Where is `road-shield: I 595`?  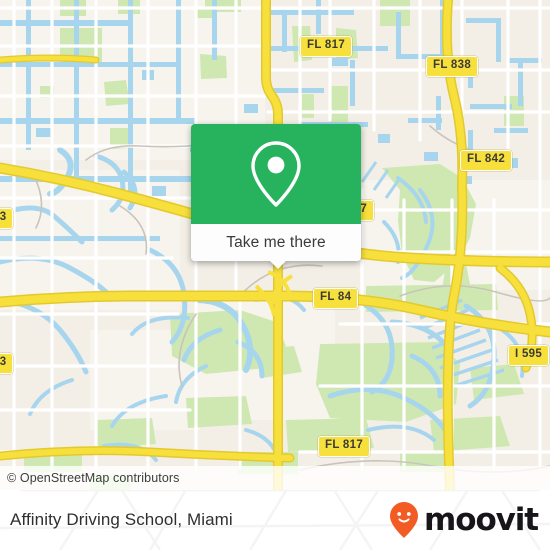 road-shield: I 595 is located at coordinates (529, 355).